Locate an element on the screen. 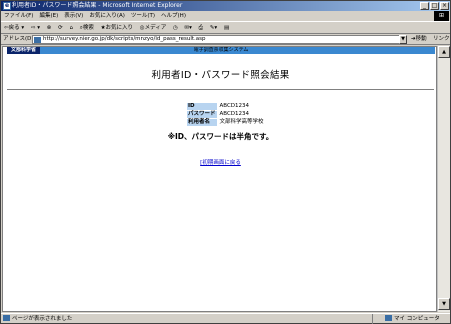 The height and width of the screenshot is (324, 451). header-bar: 電子調査票収集システム 文部科学省 is located at coordinates (221, 50).